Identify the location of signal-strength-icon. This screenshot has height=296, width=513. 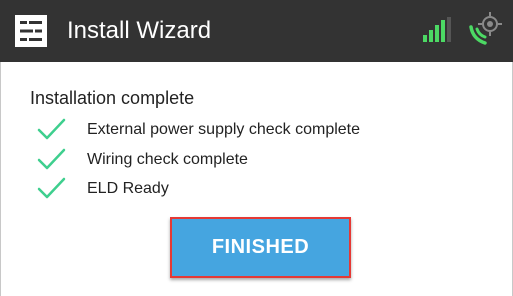
(437, 29).